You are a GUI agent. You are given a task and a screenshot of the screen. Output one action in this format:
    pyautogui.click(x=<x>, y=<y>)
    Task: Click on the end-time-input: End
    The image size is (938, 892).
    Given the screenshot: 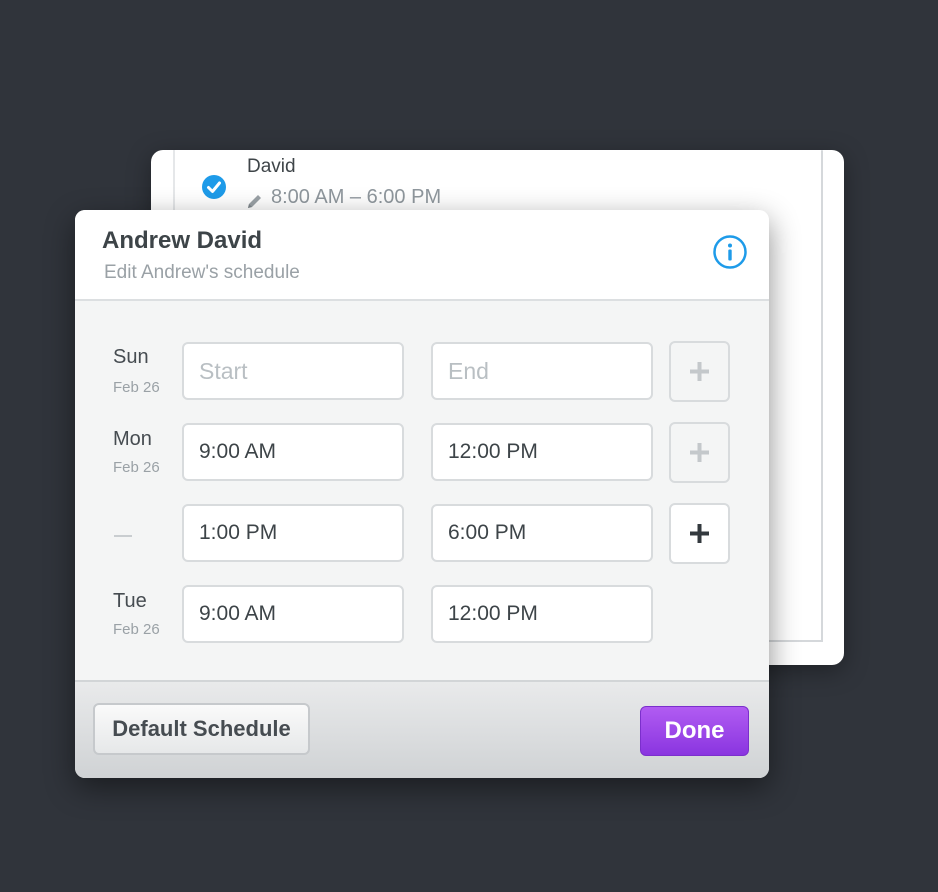 What is the action you would take?
    pyautogui.click(x=542, y=371)
    